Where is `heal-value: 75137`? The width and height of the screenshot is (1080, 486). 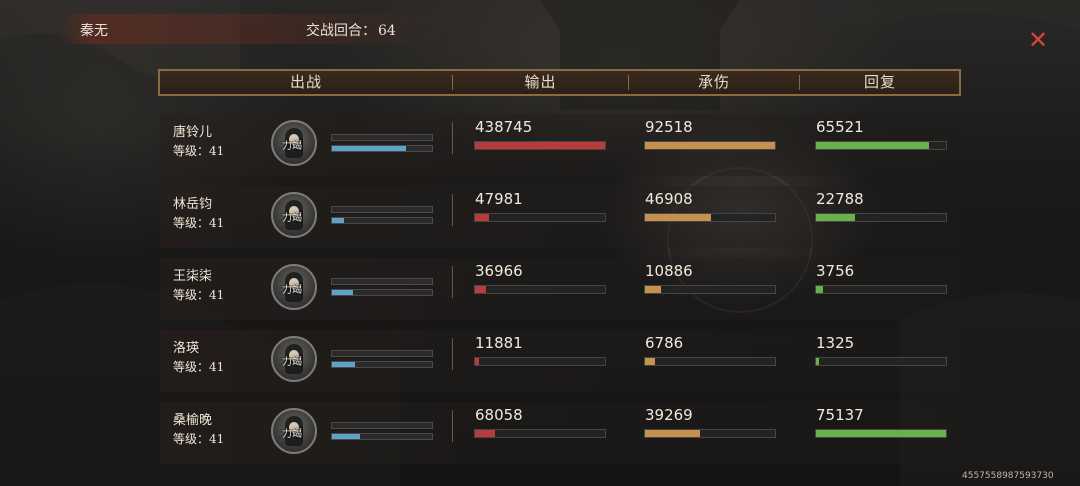
heal-value: 75137 is located at coordinates (840, 415).